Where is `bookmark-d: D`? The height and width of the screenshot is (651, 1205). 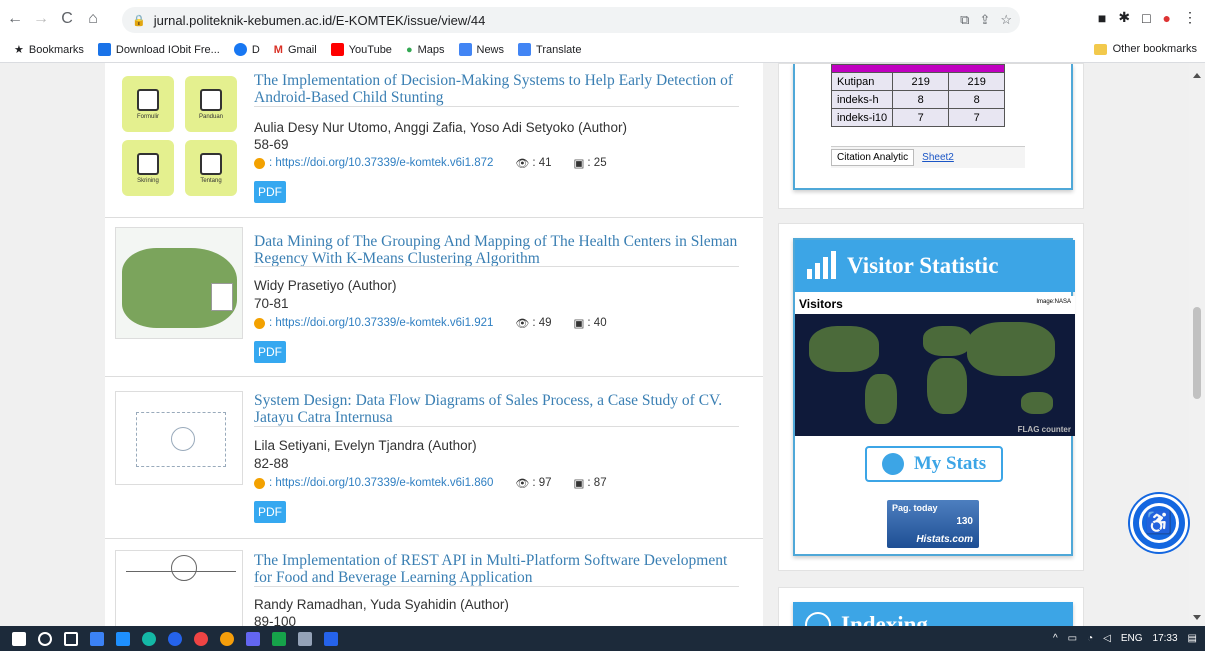
bookmark-d: D is located at coordinates (246, 49).